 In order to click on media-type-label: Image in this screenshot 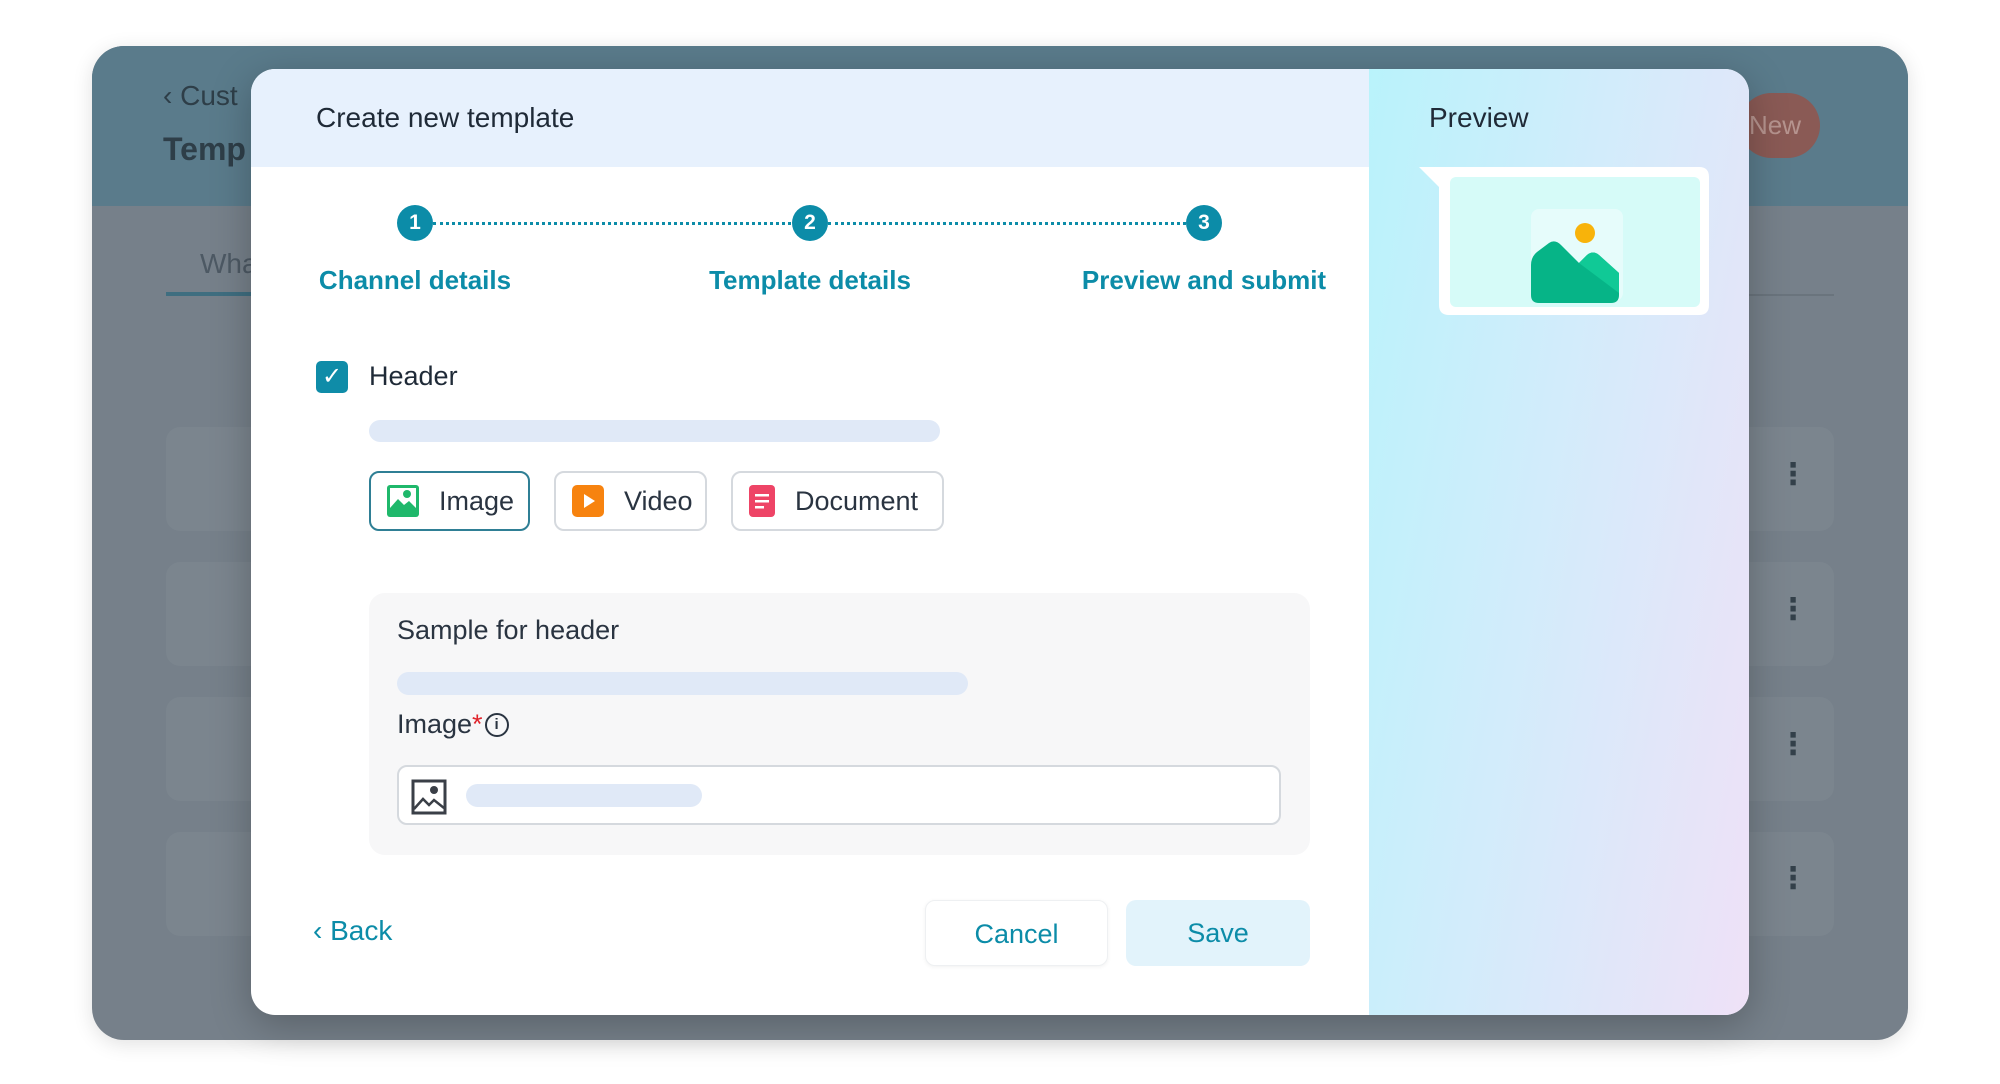, I will do `click(477, 500)`.